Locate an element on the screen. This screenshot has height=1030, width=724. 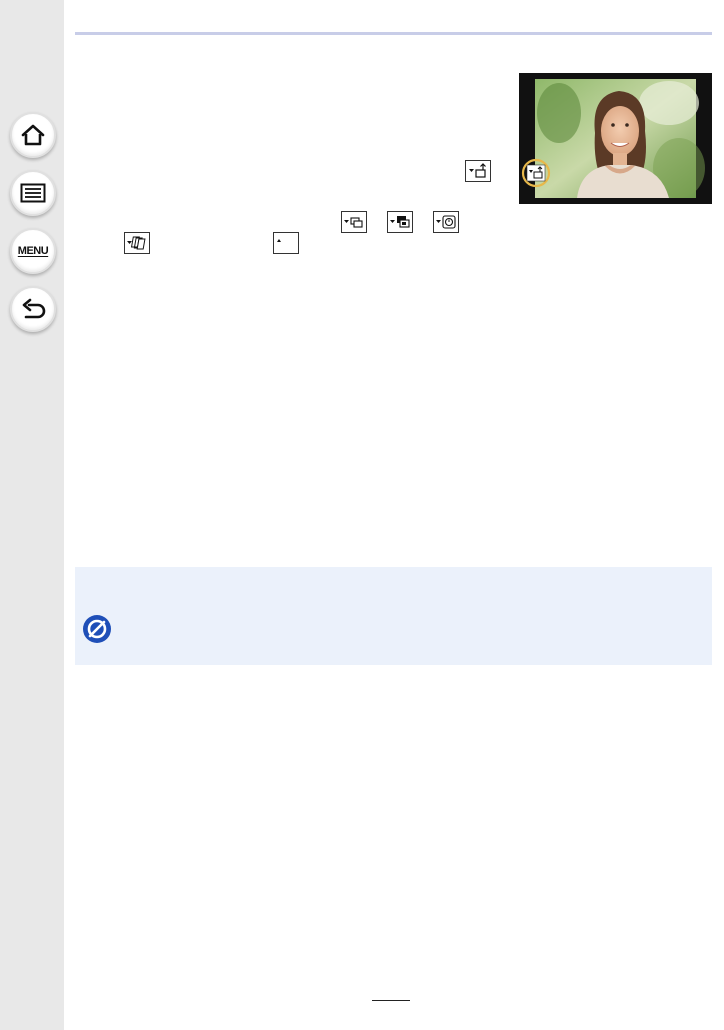
contents-button is located at coordinates (33, 193).